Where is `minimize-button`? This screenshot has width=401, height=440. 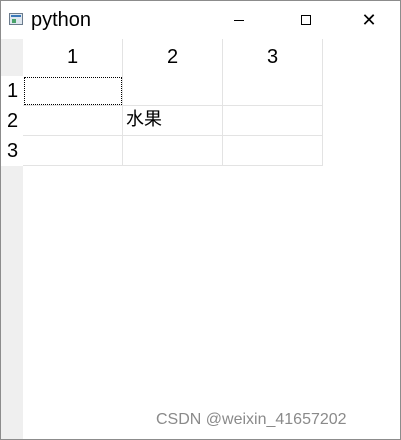
minimize-button is located at coordinates (239, 20).